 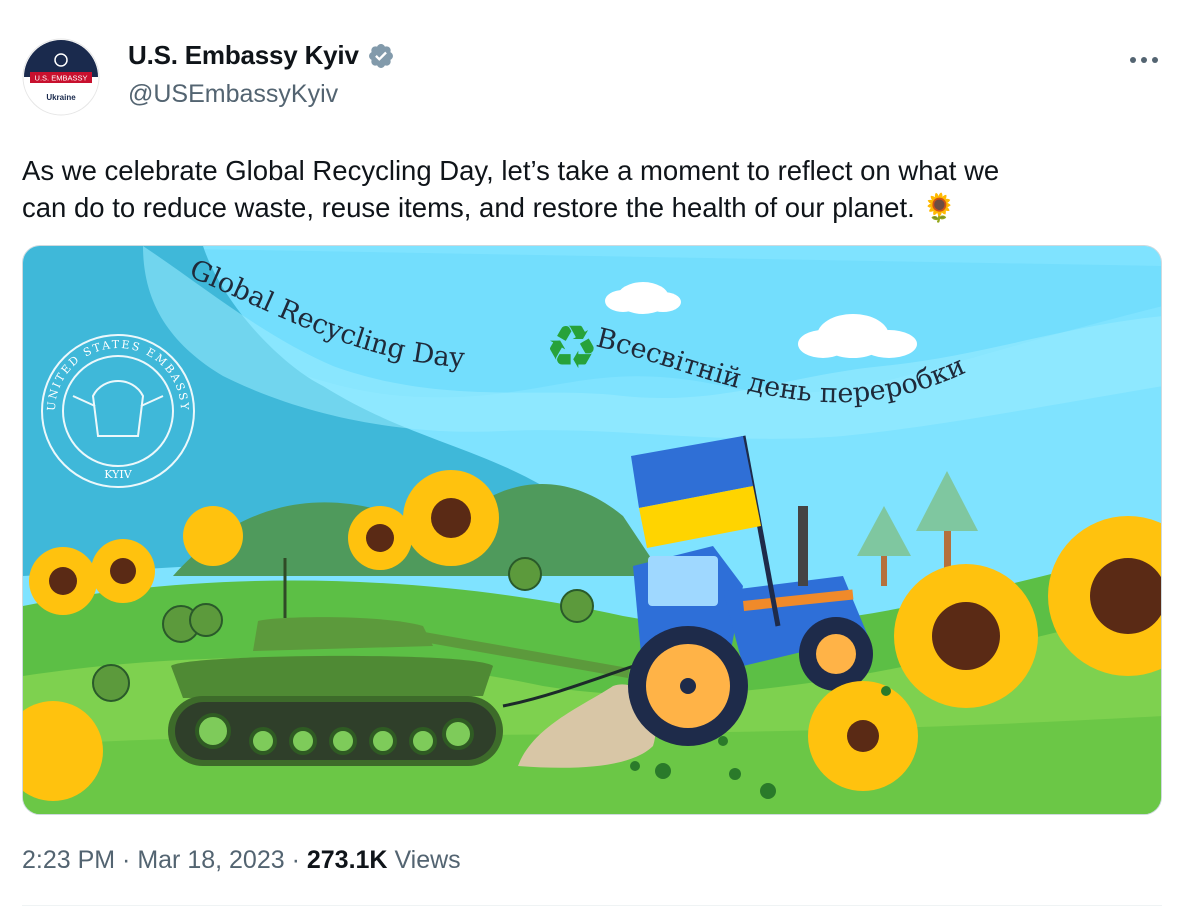 What do you see at coordinates (592, 905) in the screenshot?
I see `divider` at bounding box center [592, 905].